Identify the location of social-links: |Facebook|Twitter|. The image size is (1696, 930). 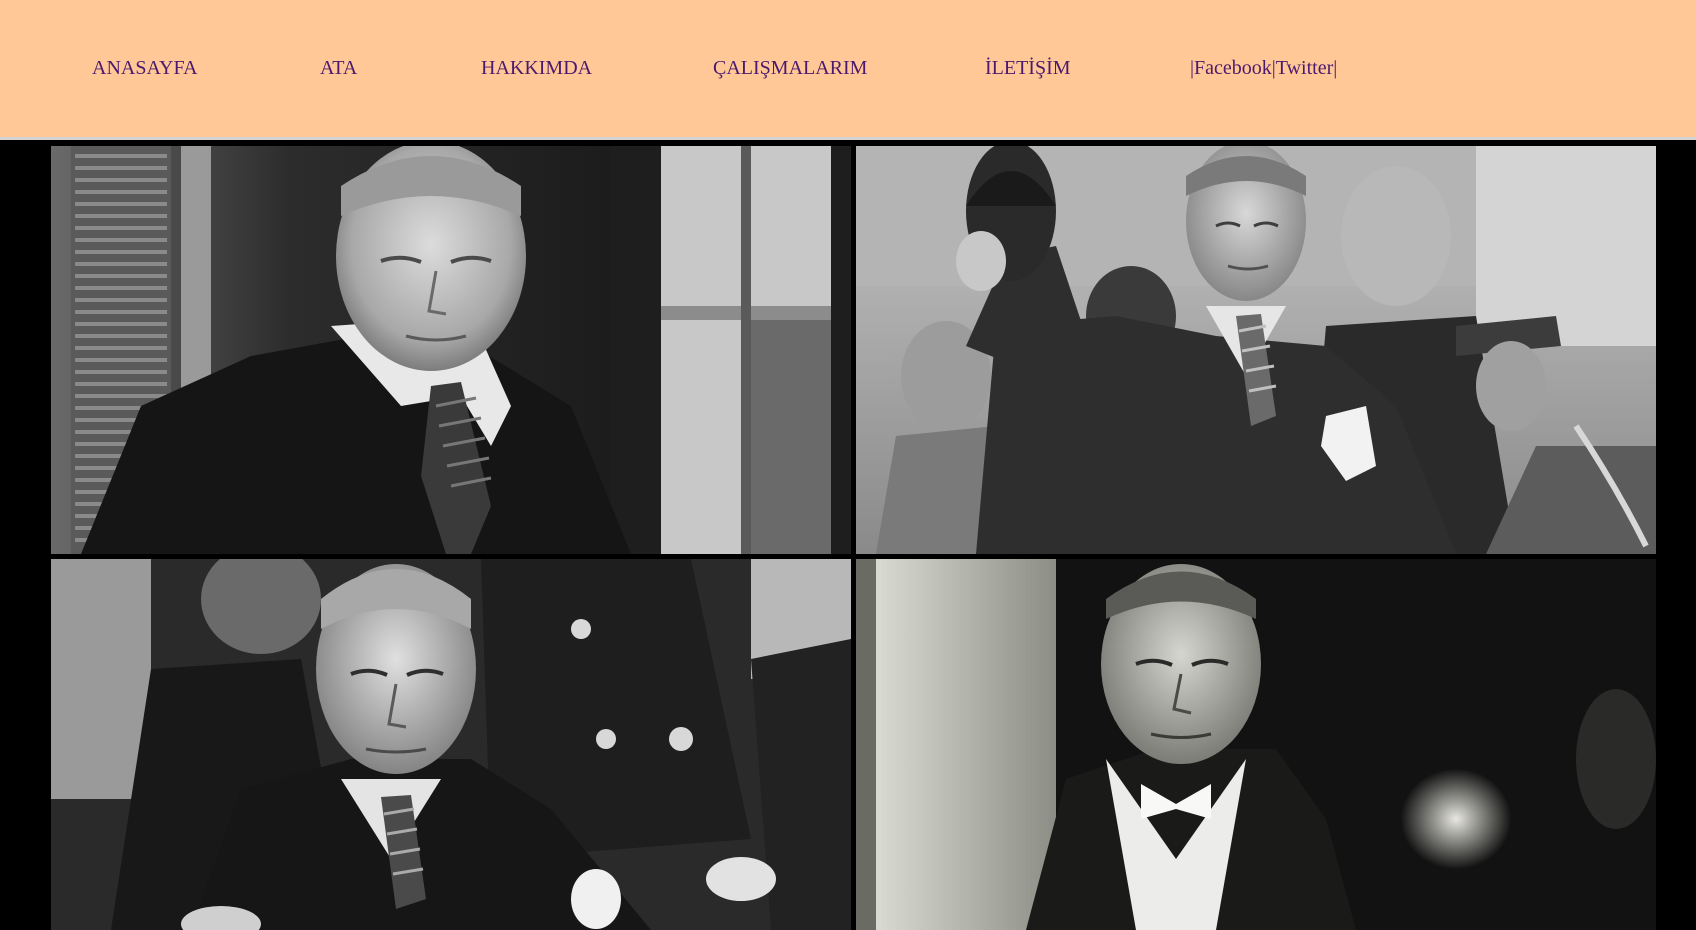
(1263, 68).